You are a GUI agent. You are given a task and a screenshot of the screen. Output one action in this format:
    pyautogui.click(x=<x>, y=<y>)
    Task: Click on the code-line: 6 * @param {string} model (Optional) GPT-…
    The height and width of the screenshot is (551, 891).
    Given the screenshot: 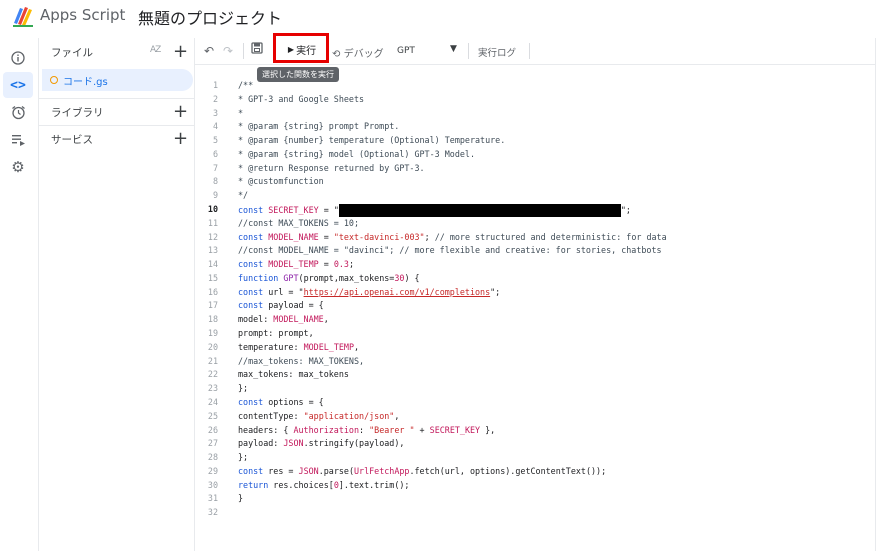 What is the action you would take?
    pyautogui.click(x=536, y=156)
    